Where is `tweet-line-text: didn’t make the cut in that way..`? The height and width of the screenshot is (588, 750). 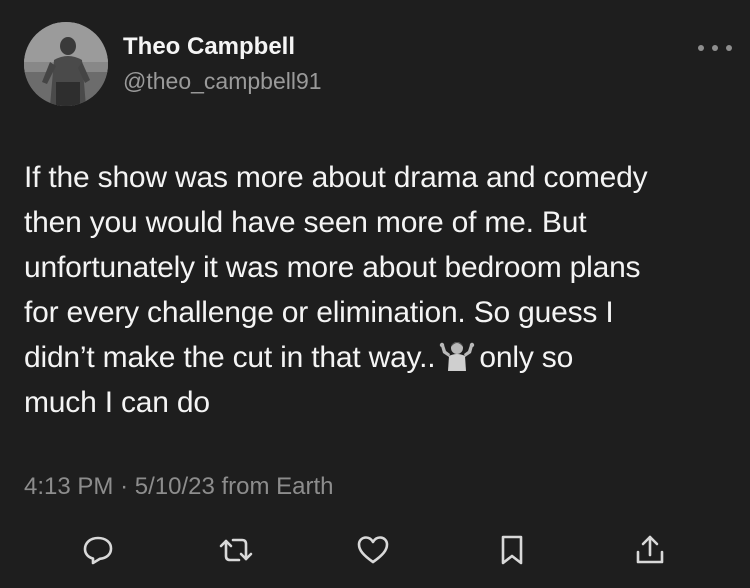
tweet-line-text: didn’t make the cut in that way.. is located at coordinates (230, 357).